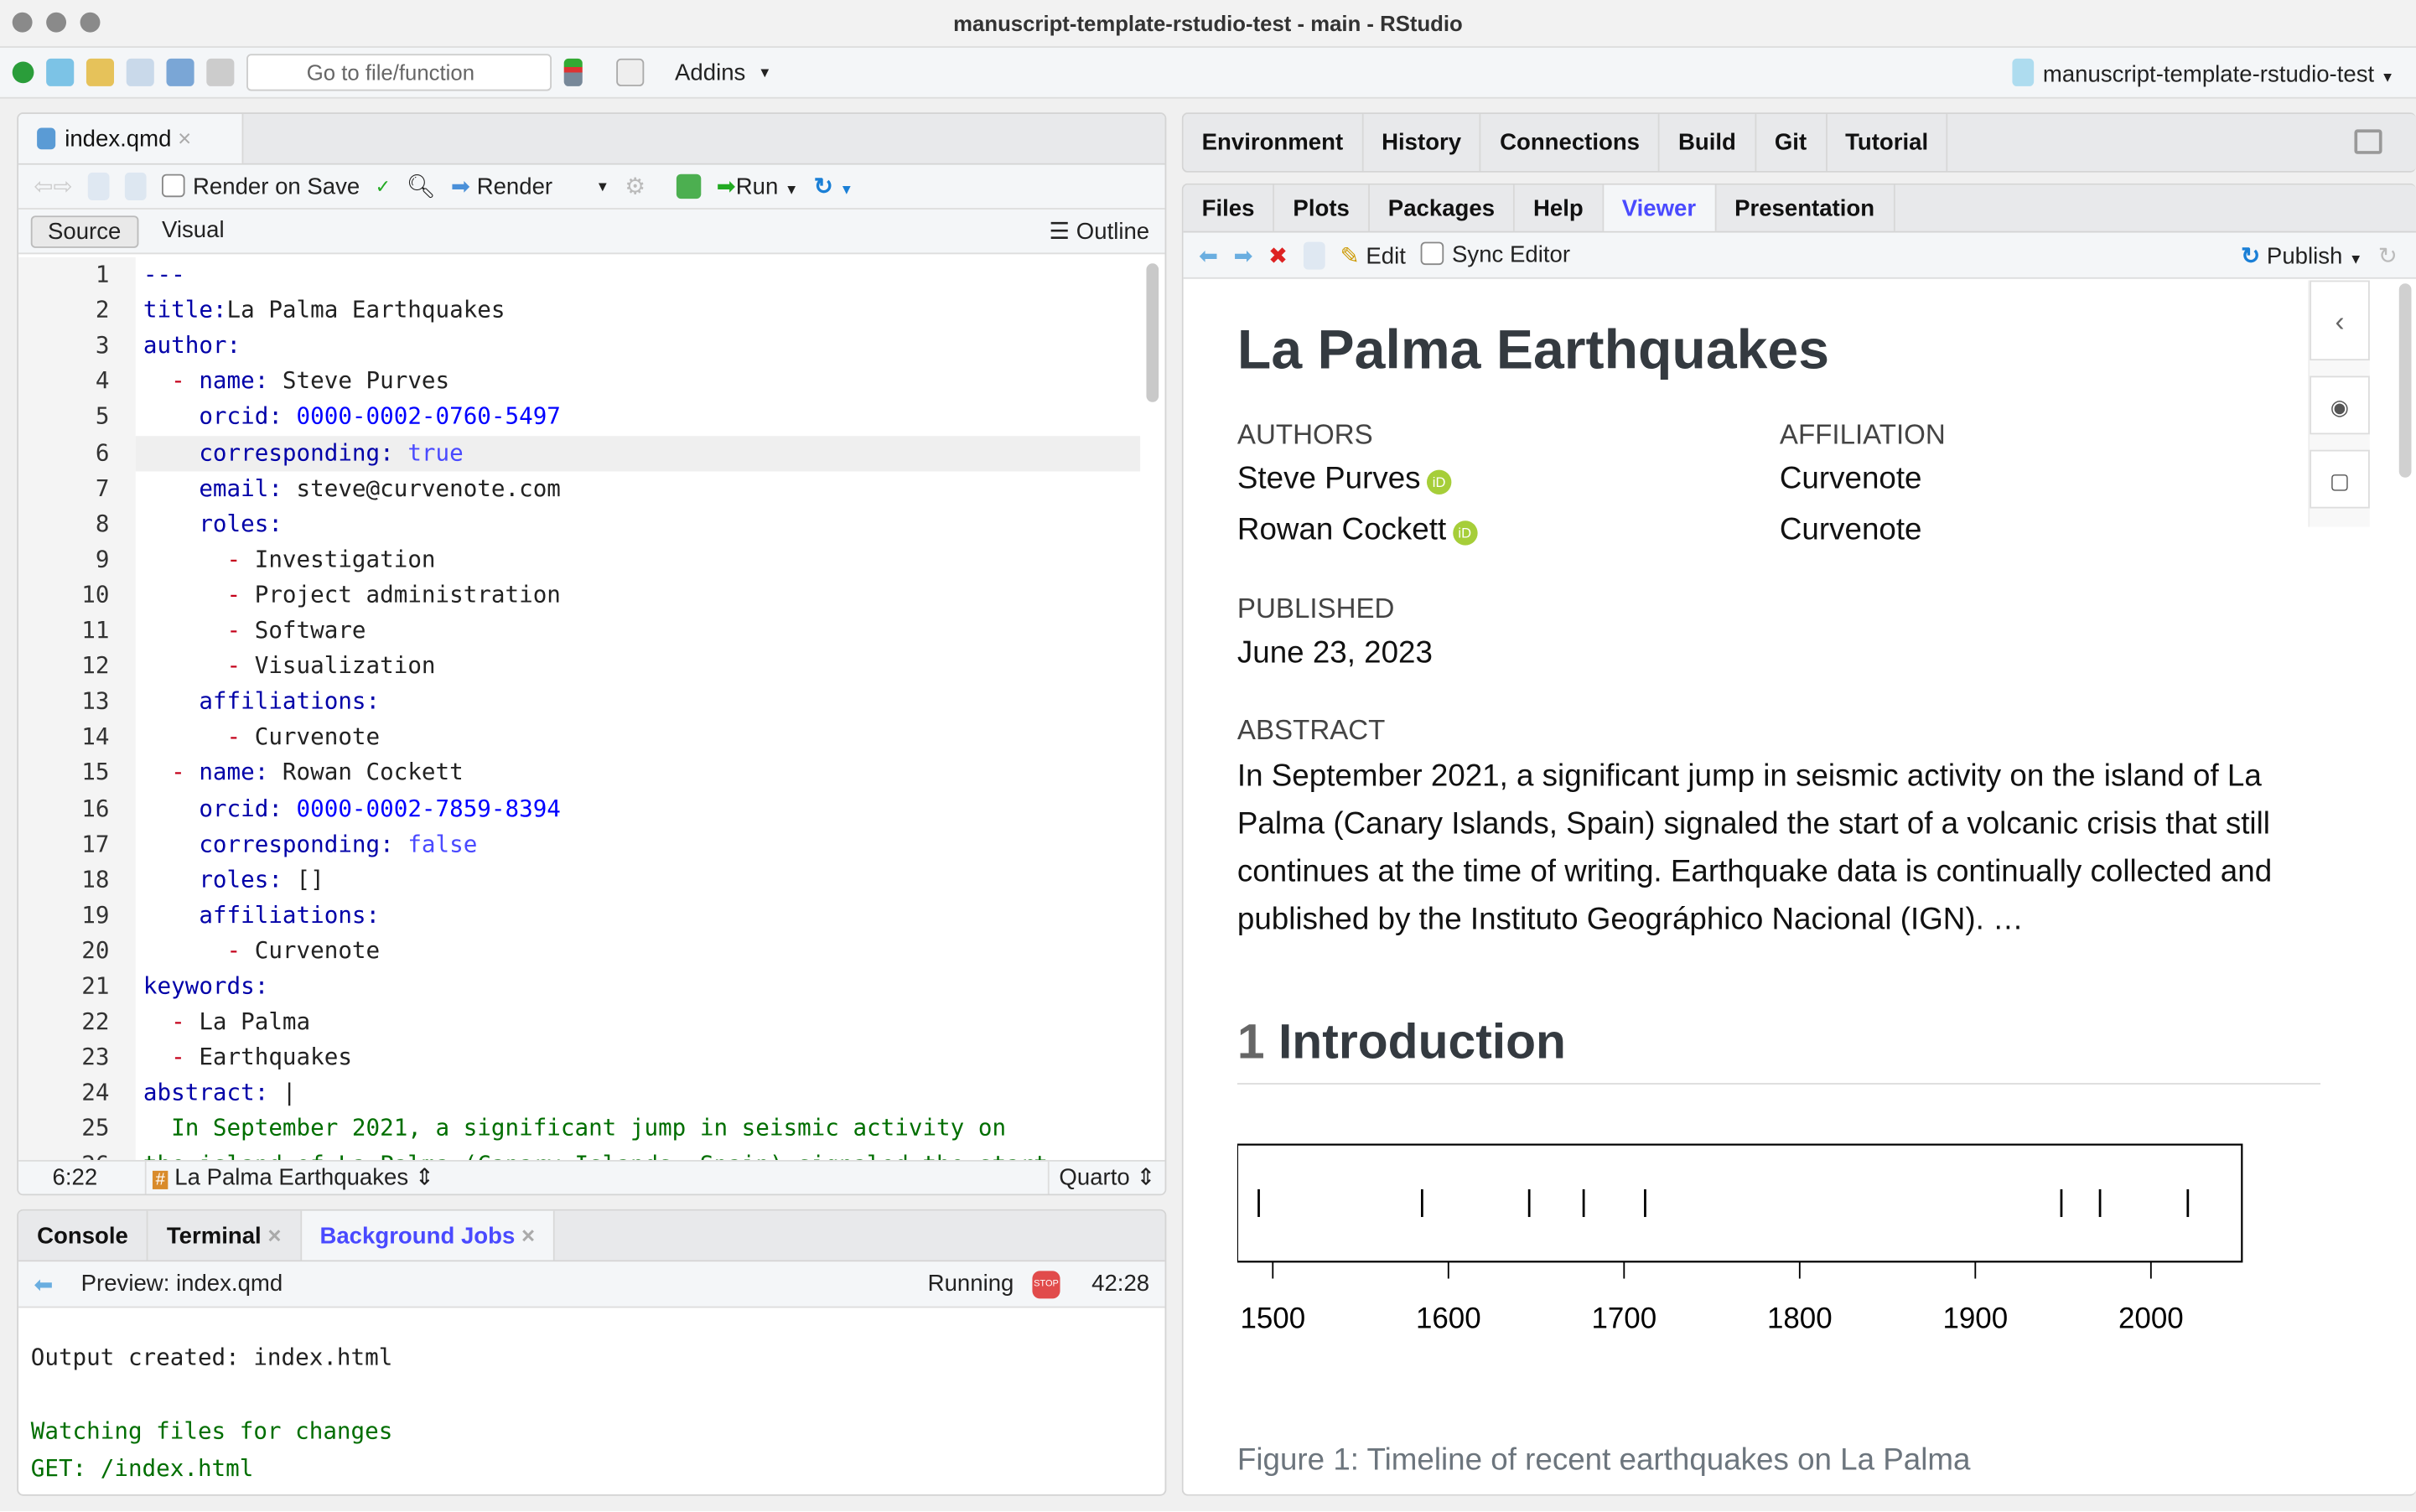 This screenshot has width=2416, height=1512. Describe the element at coordinates (53, 186) in the screenshot. I see `back-forward-icon: ⇦⇨` at that location.